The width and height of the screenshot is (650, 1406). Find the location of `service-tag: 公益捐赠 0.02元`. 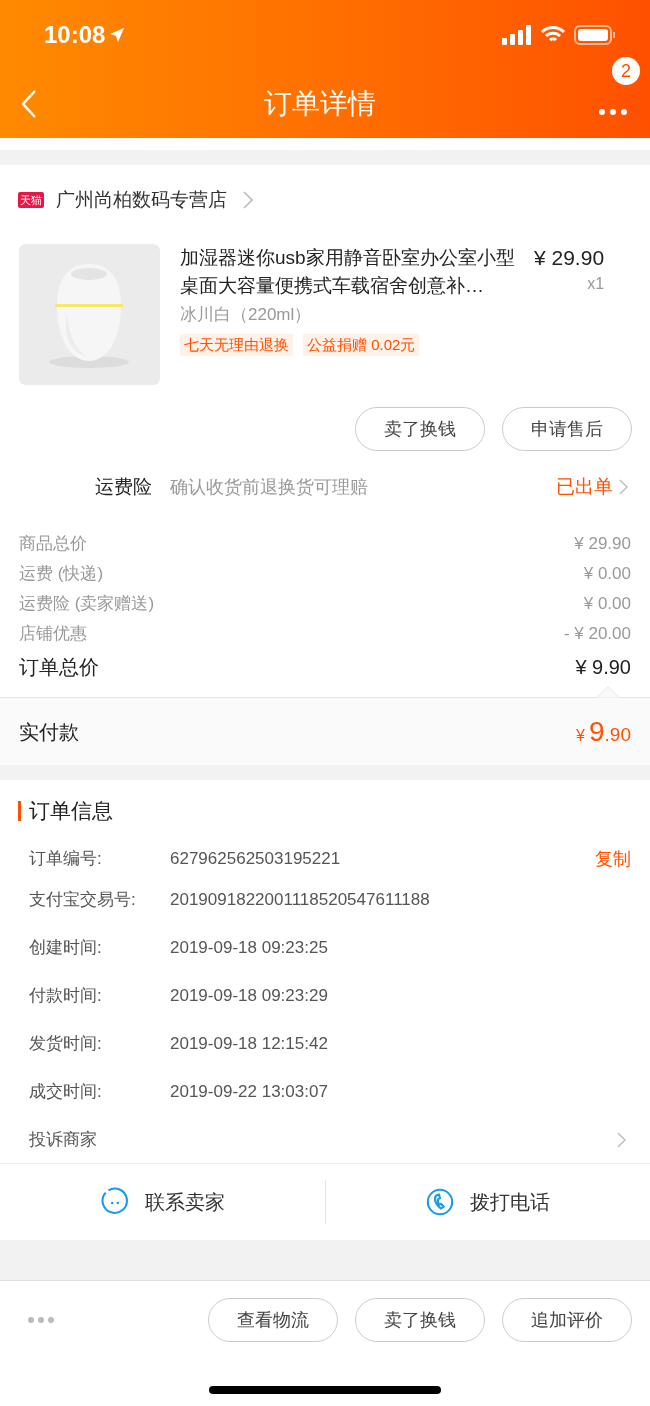

service-tag: 公益捐赠 0.02元 is located at coordinates (361, 344).